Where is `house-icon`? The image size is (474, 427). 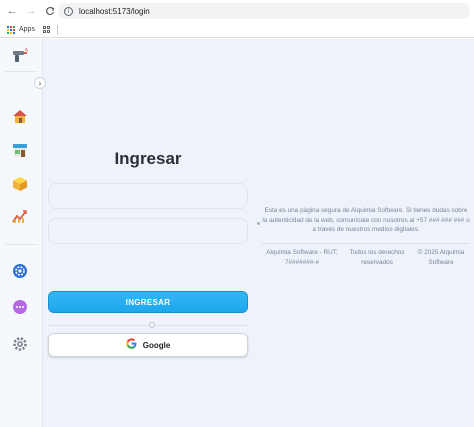
house-icon is located at coordinates (20, 116).